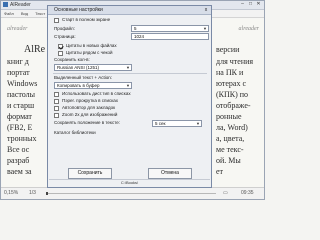 The width and height of the screenshot is (320, 240). I want to click on selection-label: Выделенный текст + Action:, so click(83, 77).